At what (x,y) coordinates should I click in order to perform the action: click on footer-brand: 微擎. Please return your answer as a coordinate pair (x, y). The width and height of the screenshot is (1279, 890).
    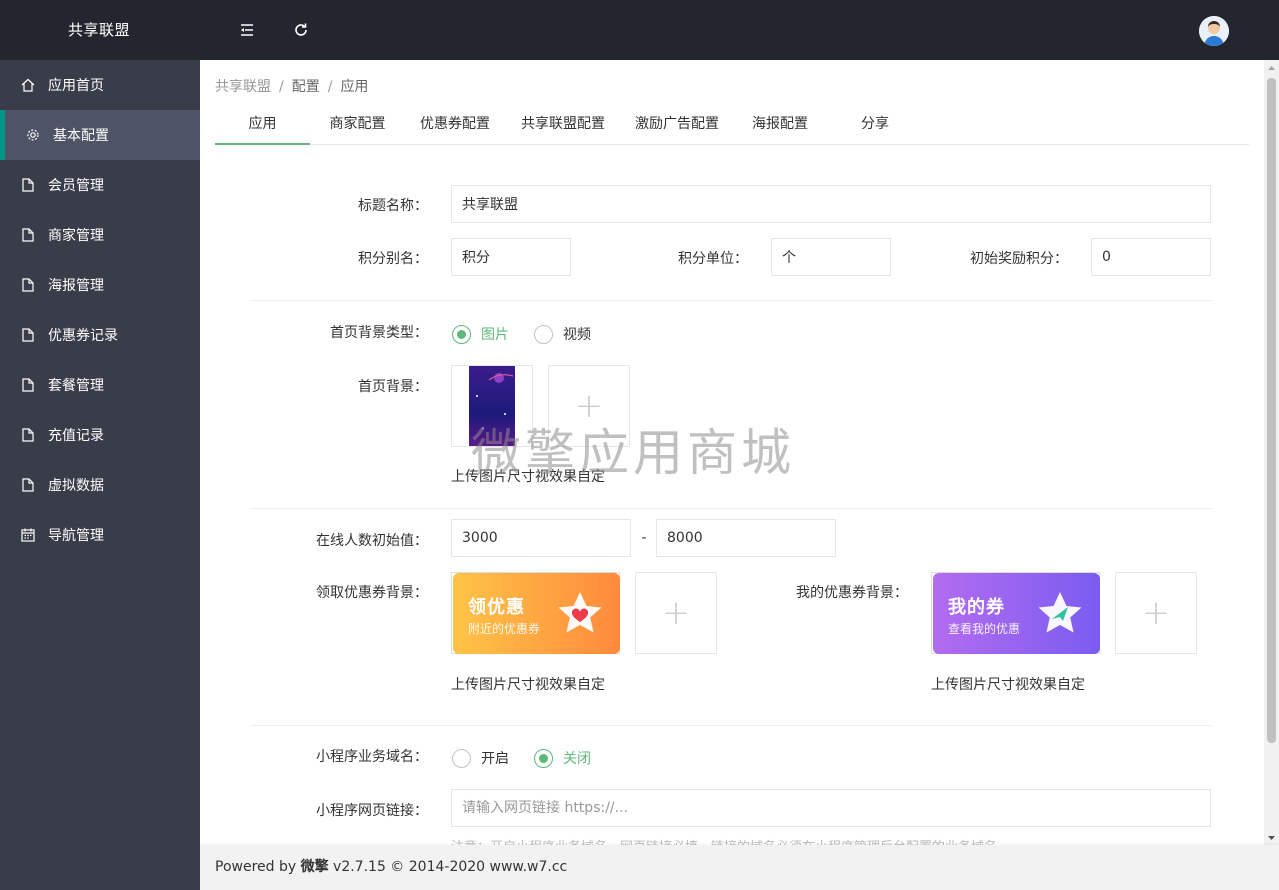
    Looking at the image, I should click on (314, 867).